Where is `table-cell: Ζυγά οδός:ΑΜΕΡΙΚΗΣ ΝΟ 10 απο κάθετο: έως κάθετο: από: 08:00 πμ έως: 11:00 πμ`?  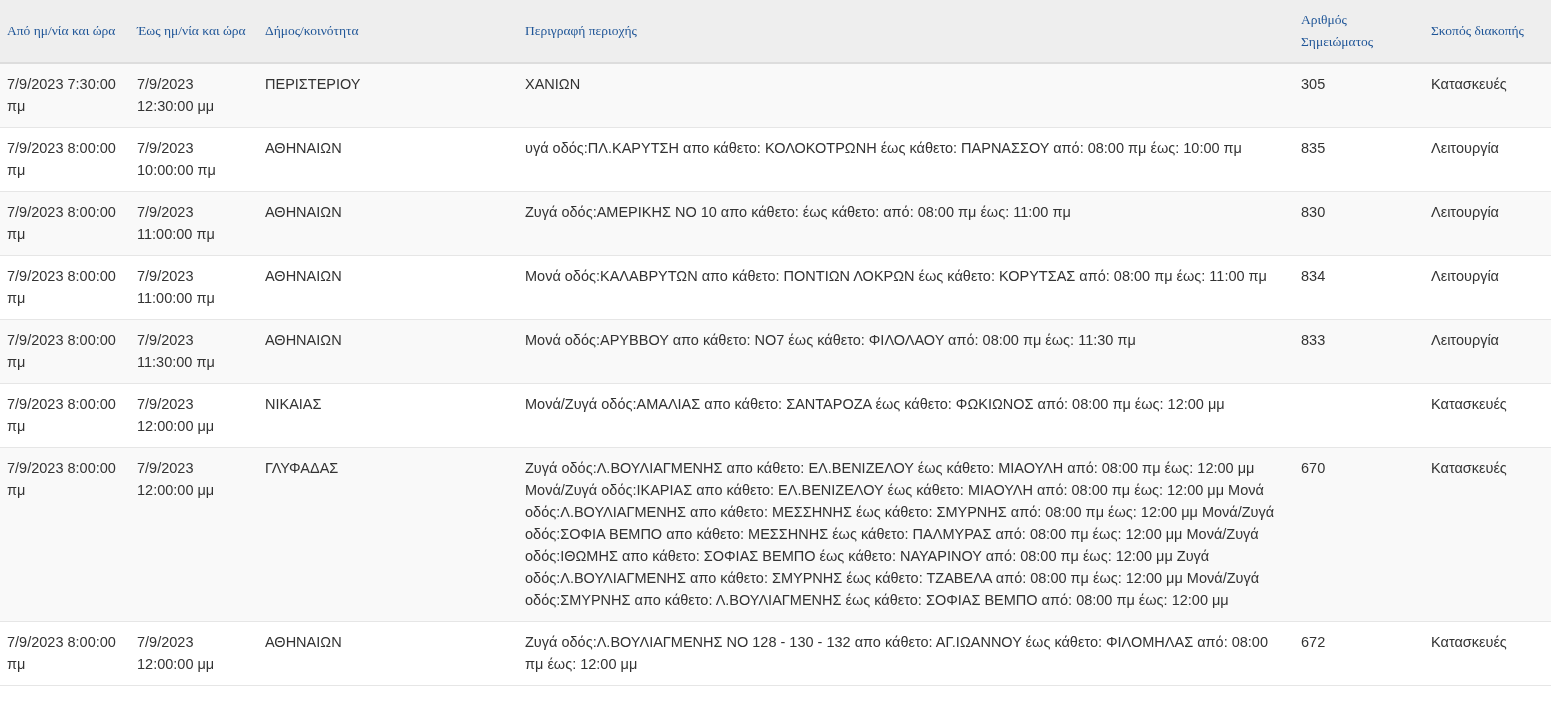
table-cell: Ζυγά οδός:ΑΜΕΡΙΚΗΣ ΝΟ 10 απο κάθετο: έως κάθετο: από: 08:00 πμ έως: 11:00 πμ is located at coordinates (906, 223).